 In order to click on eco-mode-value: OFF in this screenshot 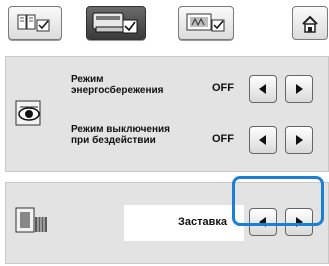, I will do `click(223, 88)`.